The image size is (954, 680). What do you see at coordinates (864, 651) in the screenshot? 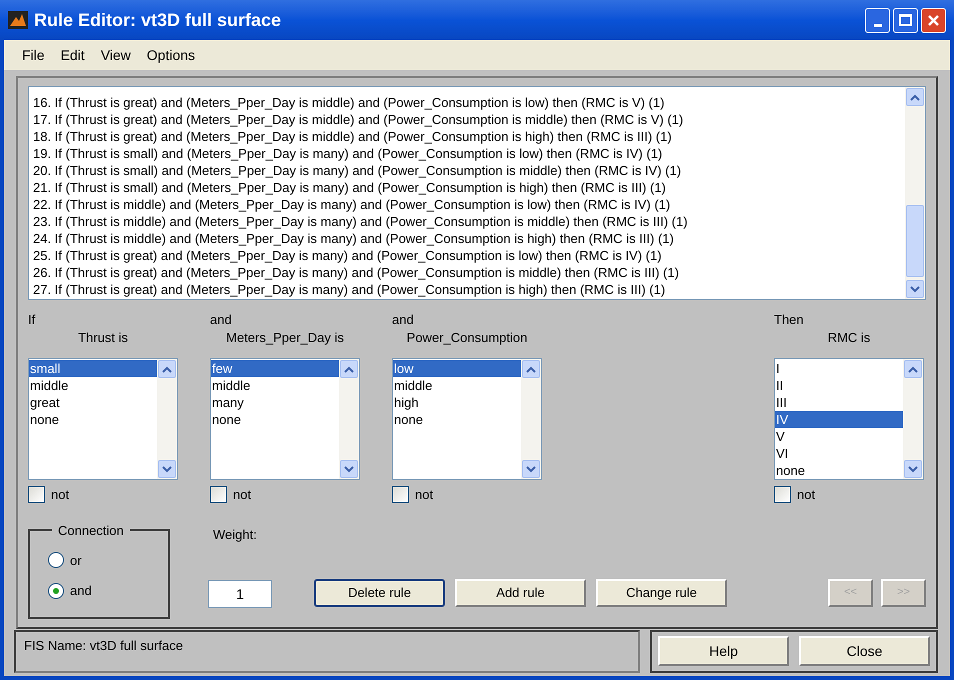
I see `dialog-button: Close` at bounding box center [864, 651].